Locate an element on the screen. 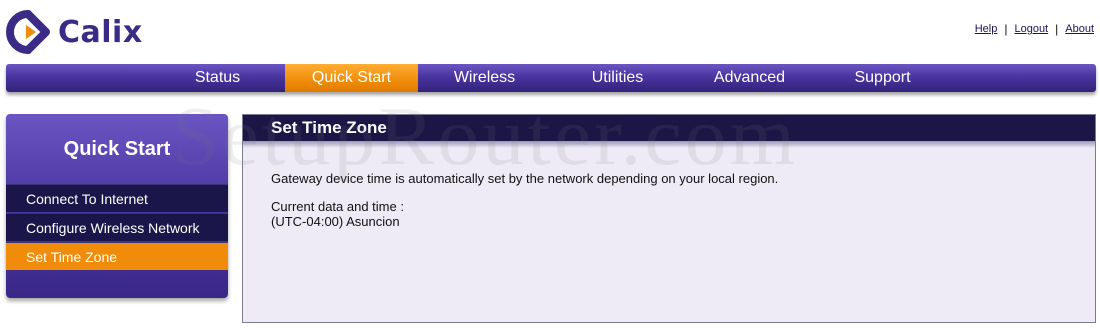 Image resolution: width=1100 pixels, height=328 pixels. current-time-label: Current data and time : is located at coordinates (337, 206).